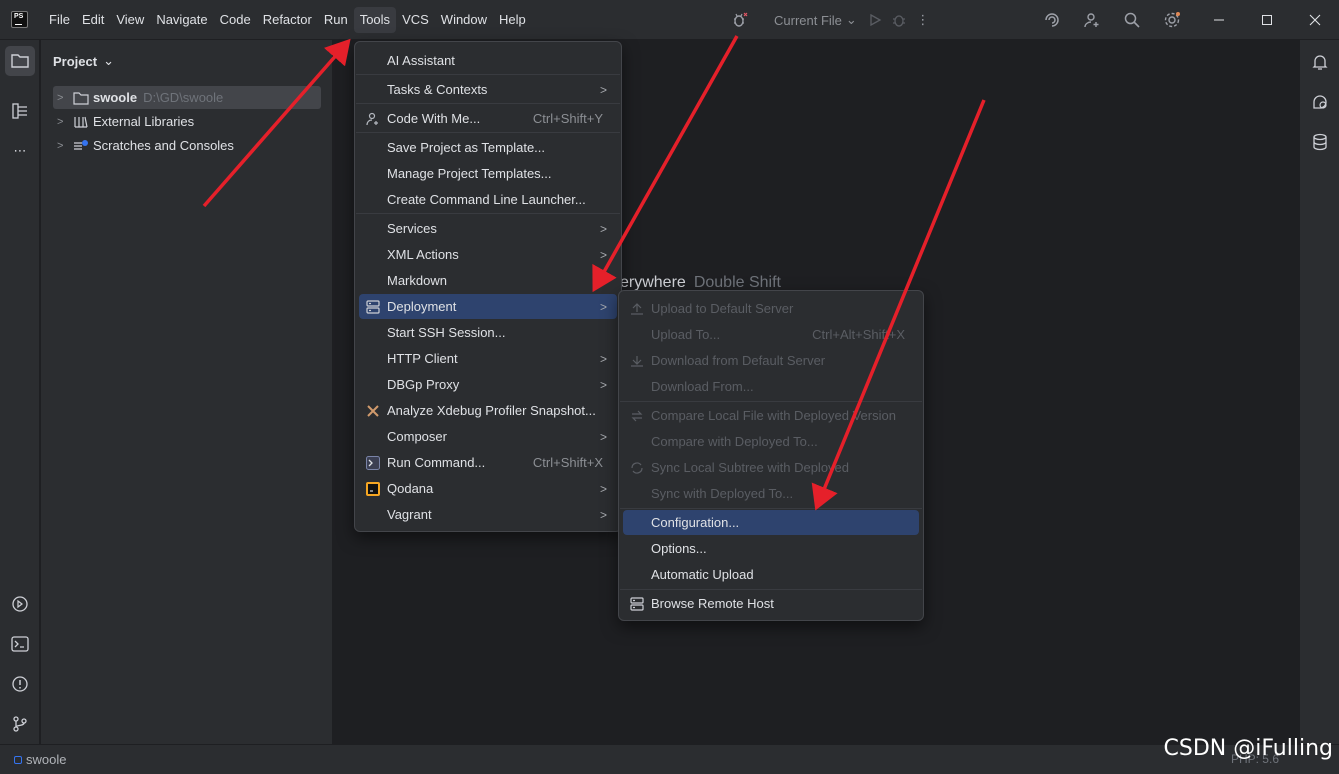 This screenshot has width=1339, height=774. What do you see at coordinates (464, 20) in the screenshot?
I see `menu-window: Window` at bounding box center [464, 20].